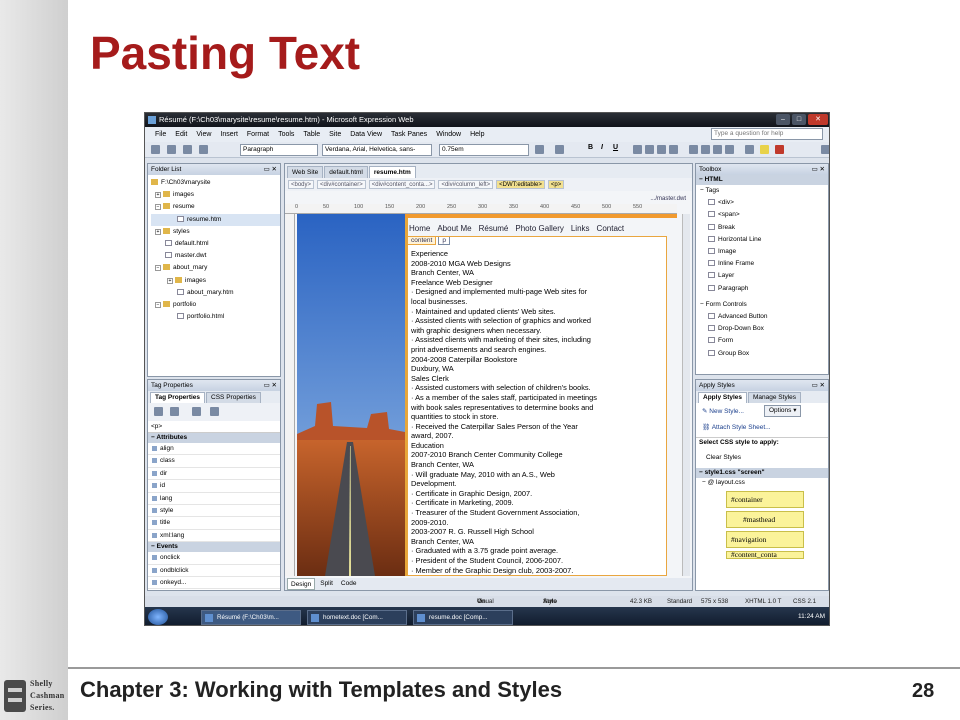 The width and height of the screenshot is (960, 720). Describe the element at coordinates (233, 397) in the screenshot. I see `tab-css-properties: CSS Properties` at that location.